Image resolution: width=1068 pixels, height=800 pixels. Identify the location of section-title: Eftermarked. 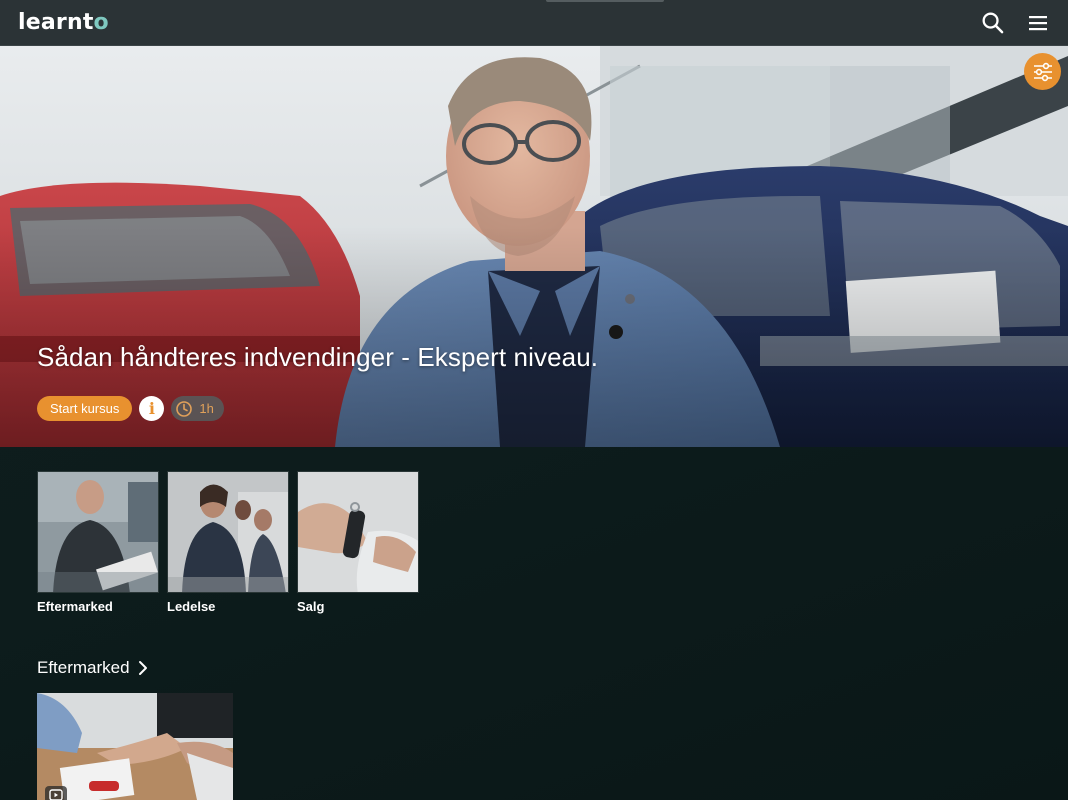
(83, 667).